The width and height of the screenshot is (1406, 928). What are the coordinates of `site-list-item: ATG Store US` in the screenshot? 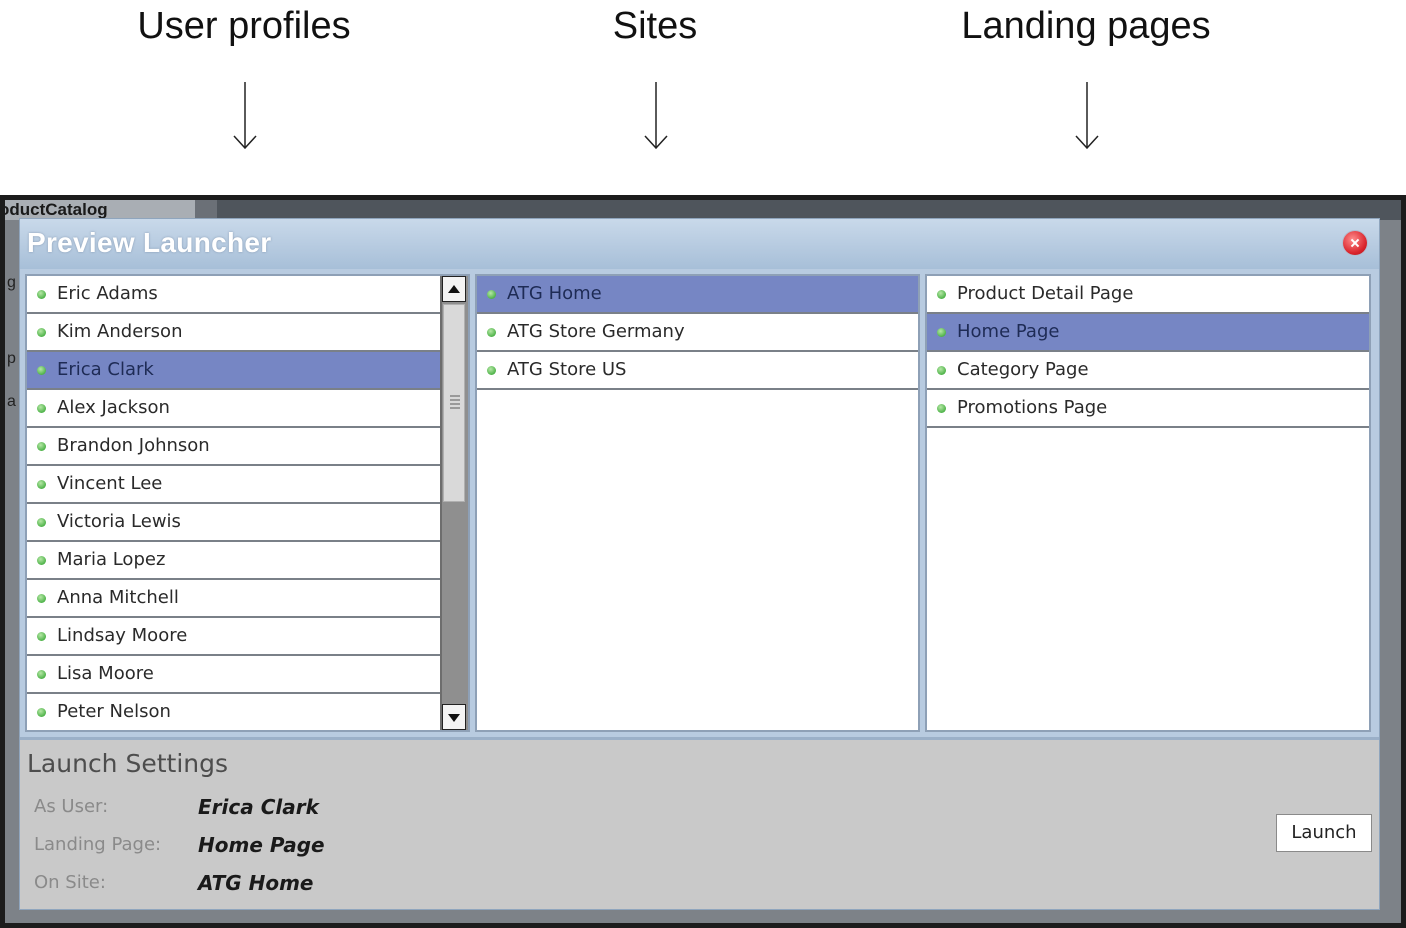 It's located at (697, 371).